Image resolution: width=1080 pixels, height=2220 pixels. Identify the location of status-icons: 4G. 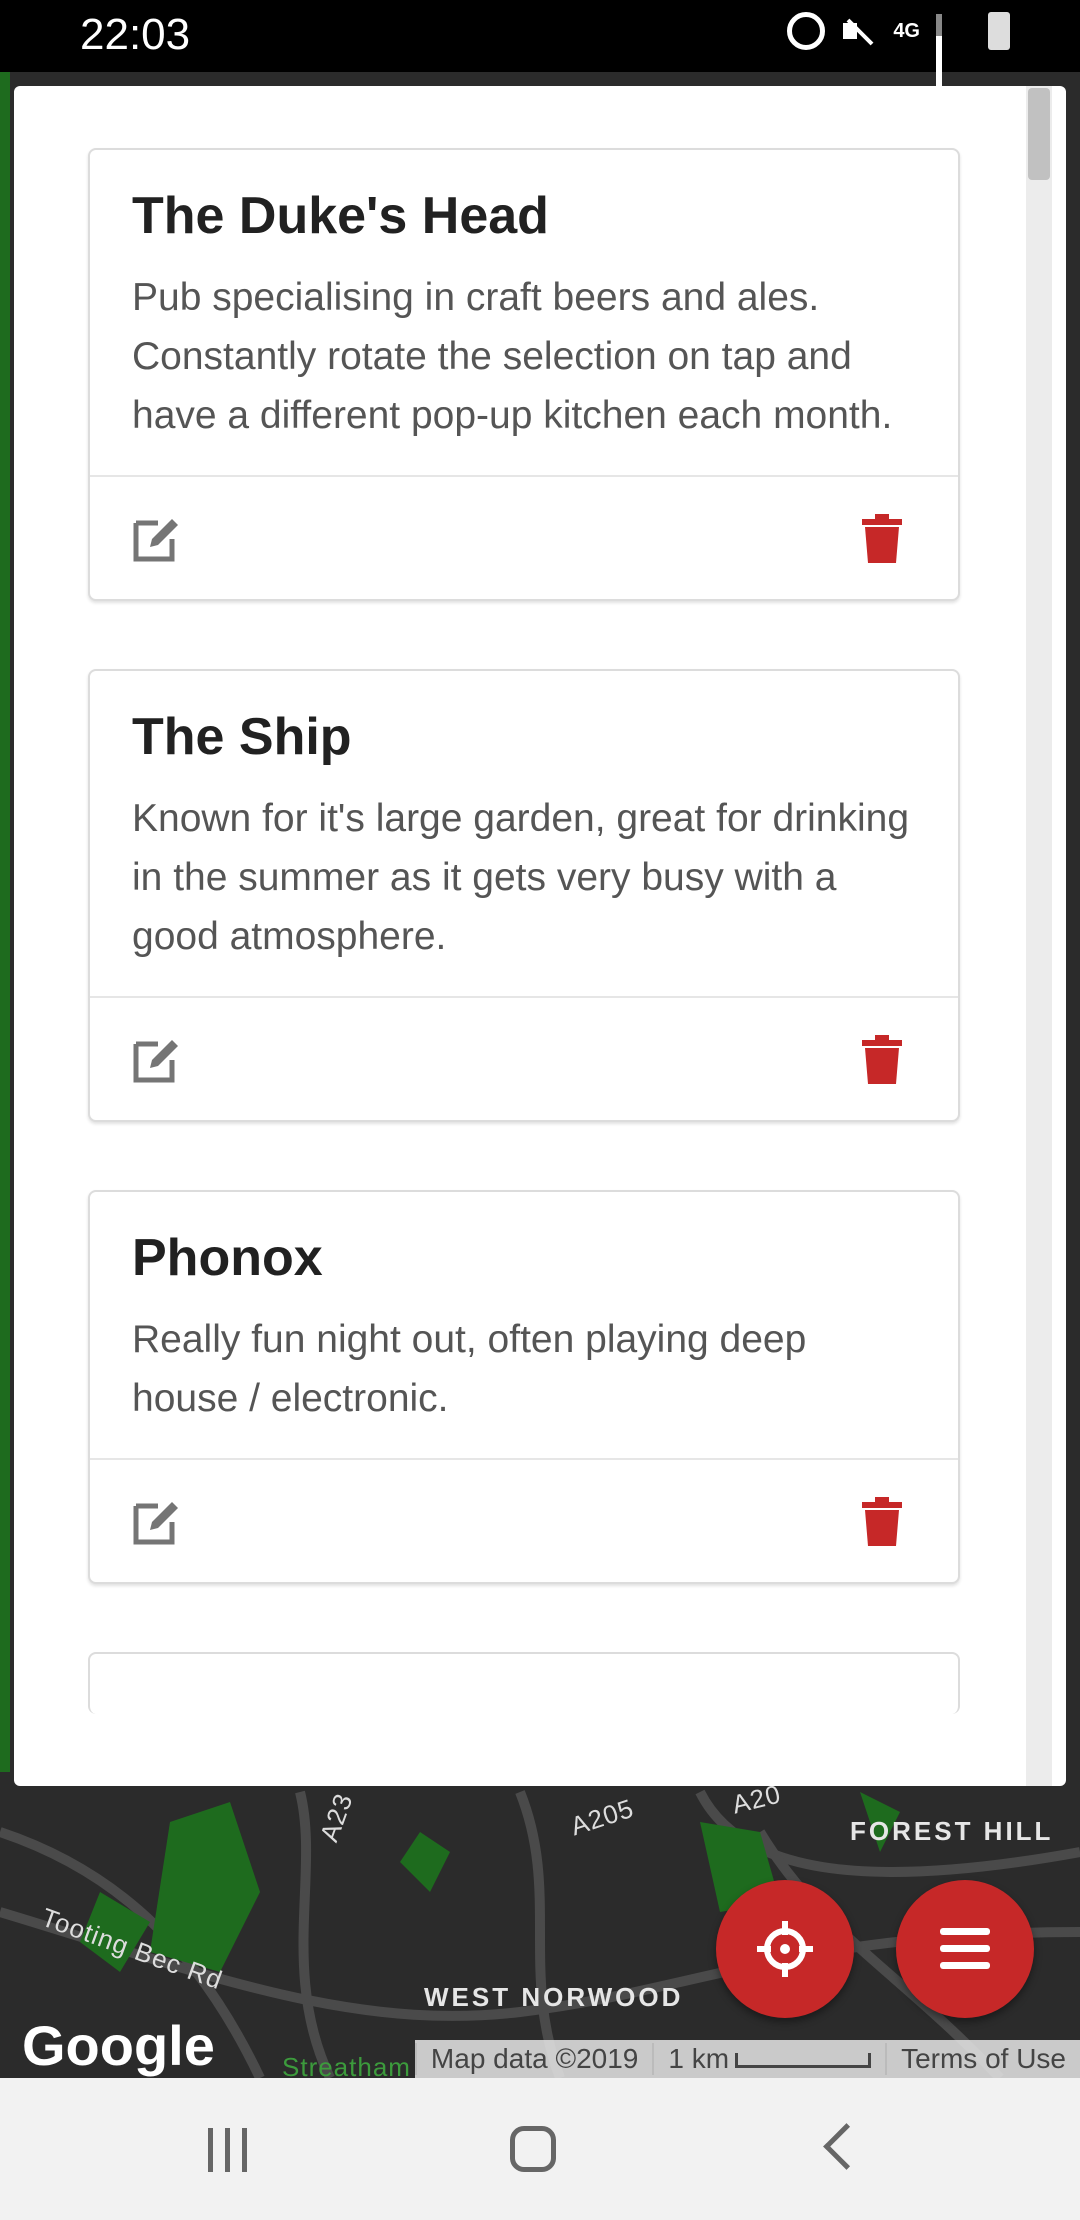
(898, 50).